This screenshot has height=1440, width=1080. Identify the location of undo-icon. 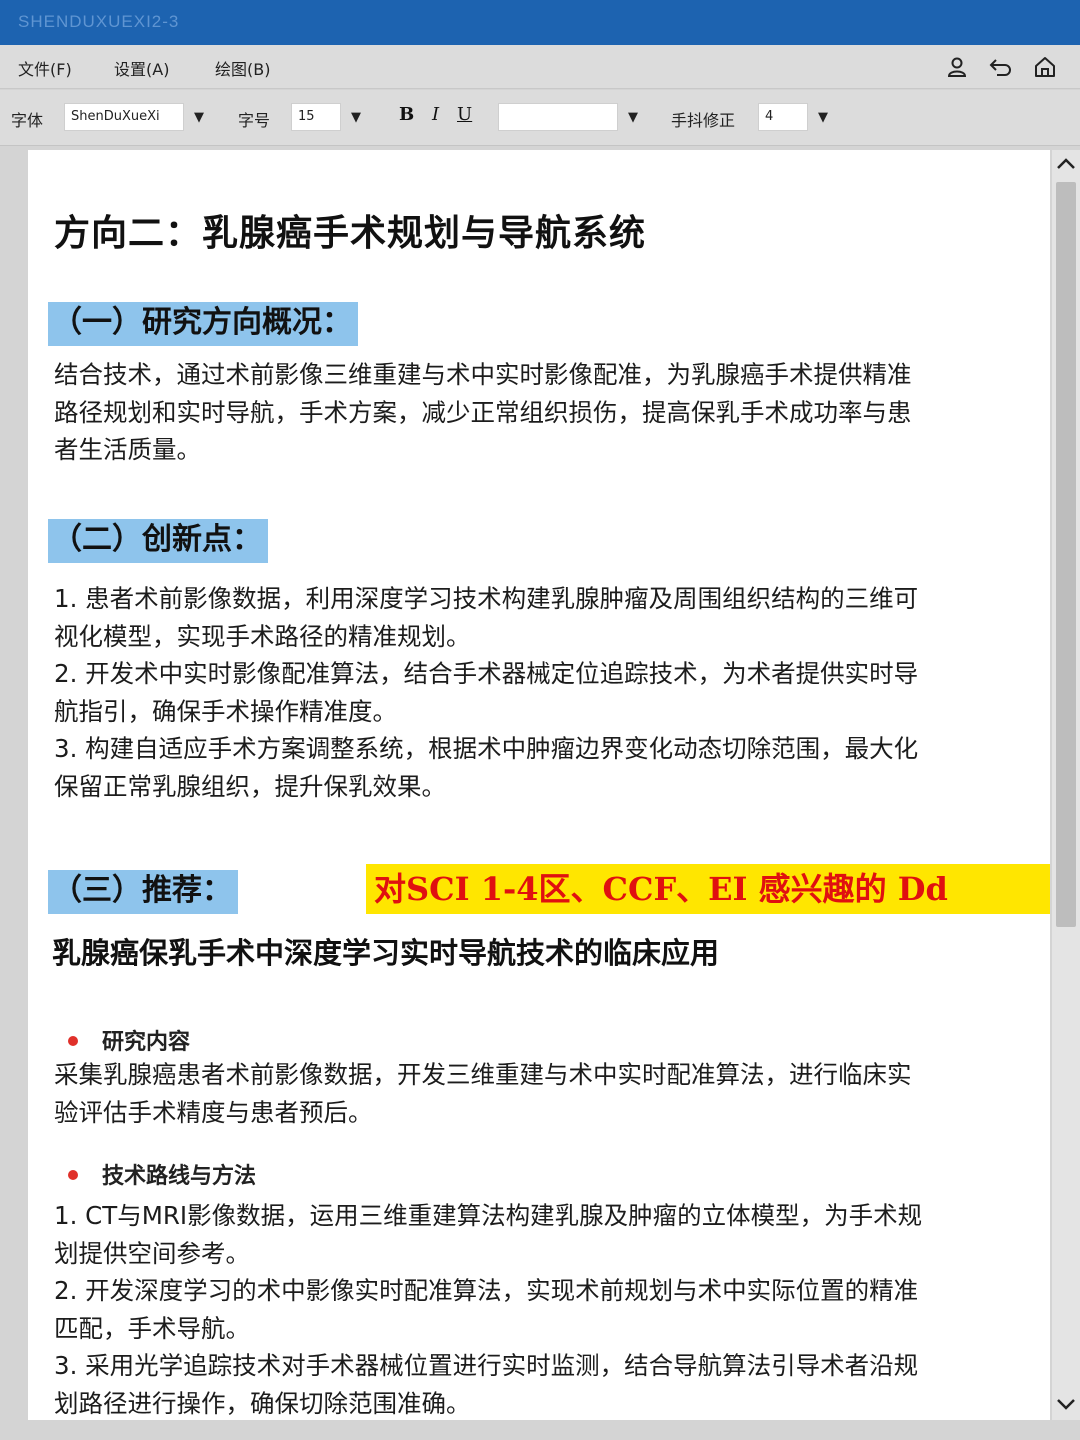
(1001, 67).